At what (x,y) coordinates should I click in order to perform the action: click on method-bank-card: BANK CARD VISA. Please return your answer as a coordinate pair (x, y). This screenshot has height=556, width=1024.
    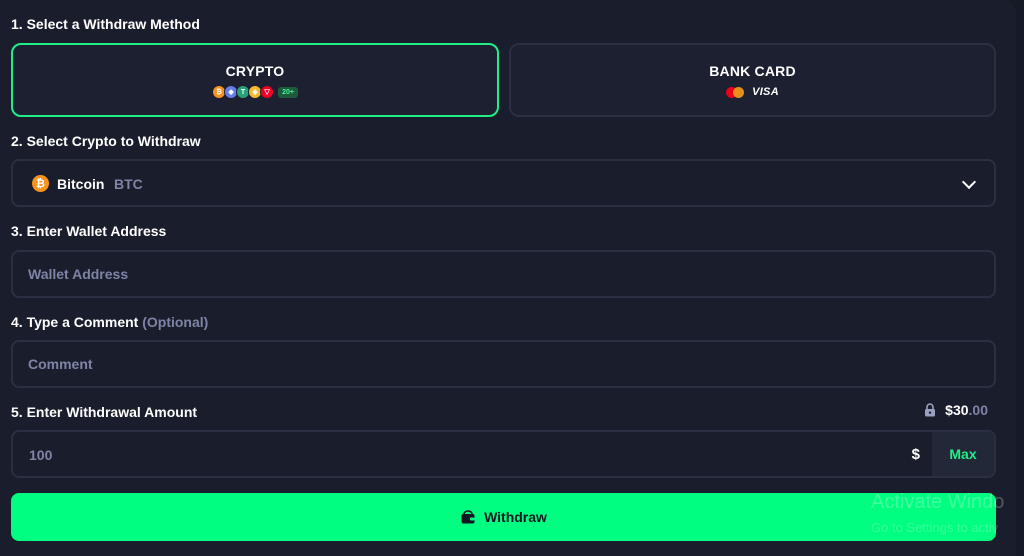
    Looking at the image, I should click on (752, 80).